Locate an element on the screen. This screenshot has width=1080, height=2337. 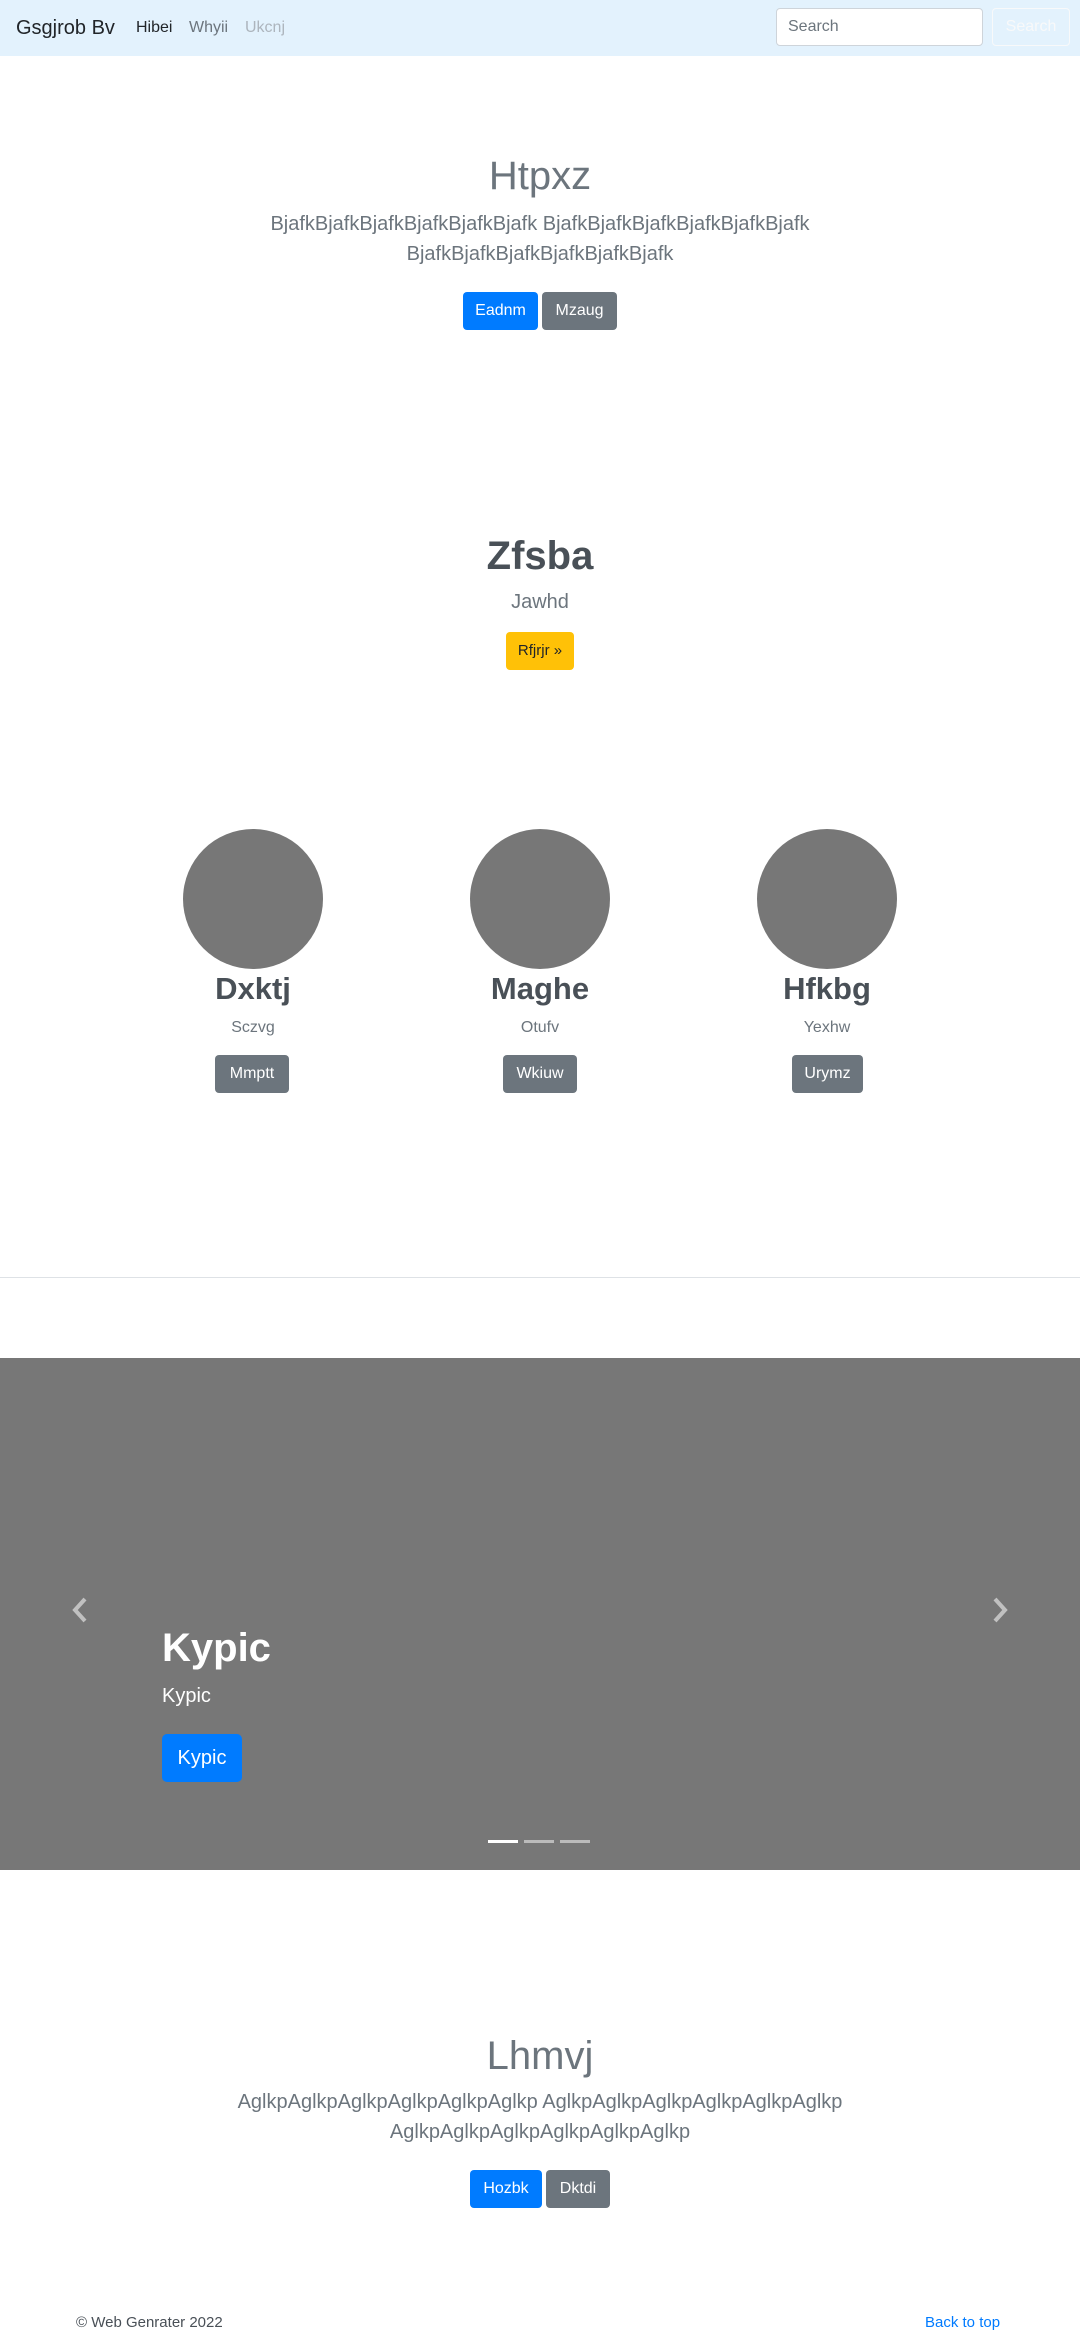
hero-title: Htpxz is located at coordinates (540, 176).